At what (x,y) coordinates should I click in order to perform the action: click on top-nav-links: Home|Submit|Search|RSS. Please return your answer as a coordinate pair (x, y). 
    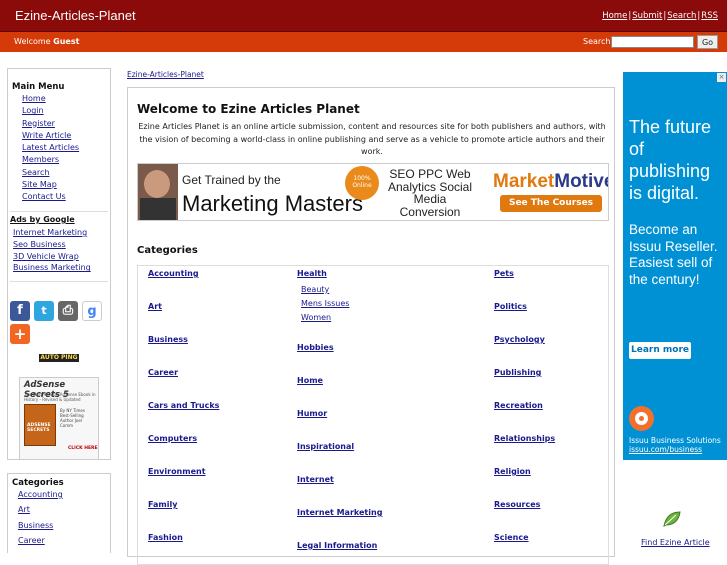
    Looking at the image, I should click on (660, 16).